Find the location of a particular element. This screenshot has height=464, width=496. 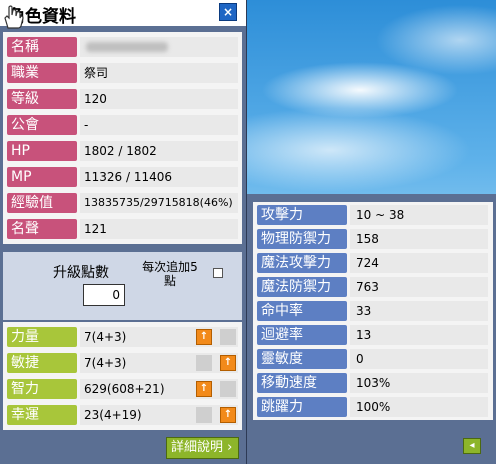

stat-row-str: 力量 7(4+3) ↑ is located at coordinates (123, 337).